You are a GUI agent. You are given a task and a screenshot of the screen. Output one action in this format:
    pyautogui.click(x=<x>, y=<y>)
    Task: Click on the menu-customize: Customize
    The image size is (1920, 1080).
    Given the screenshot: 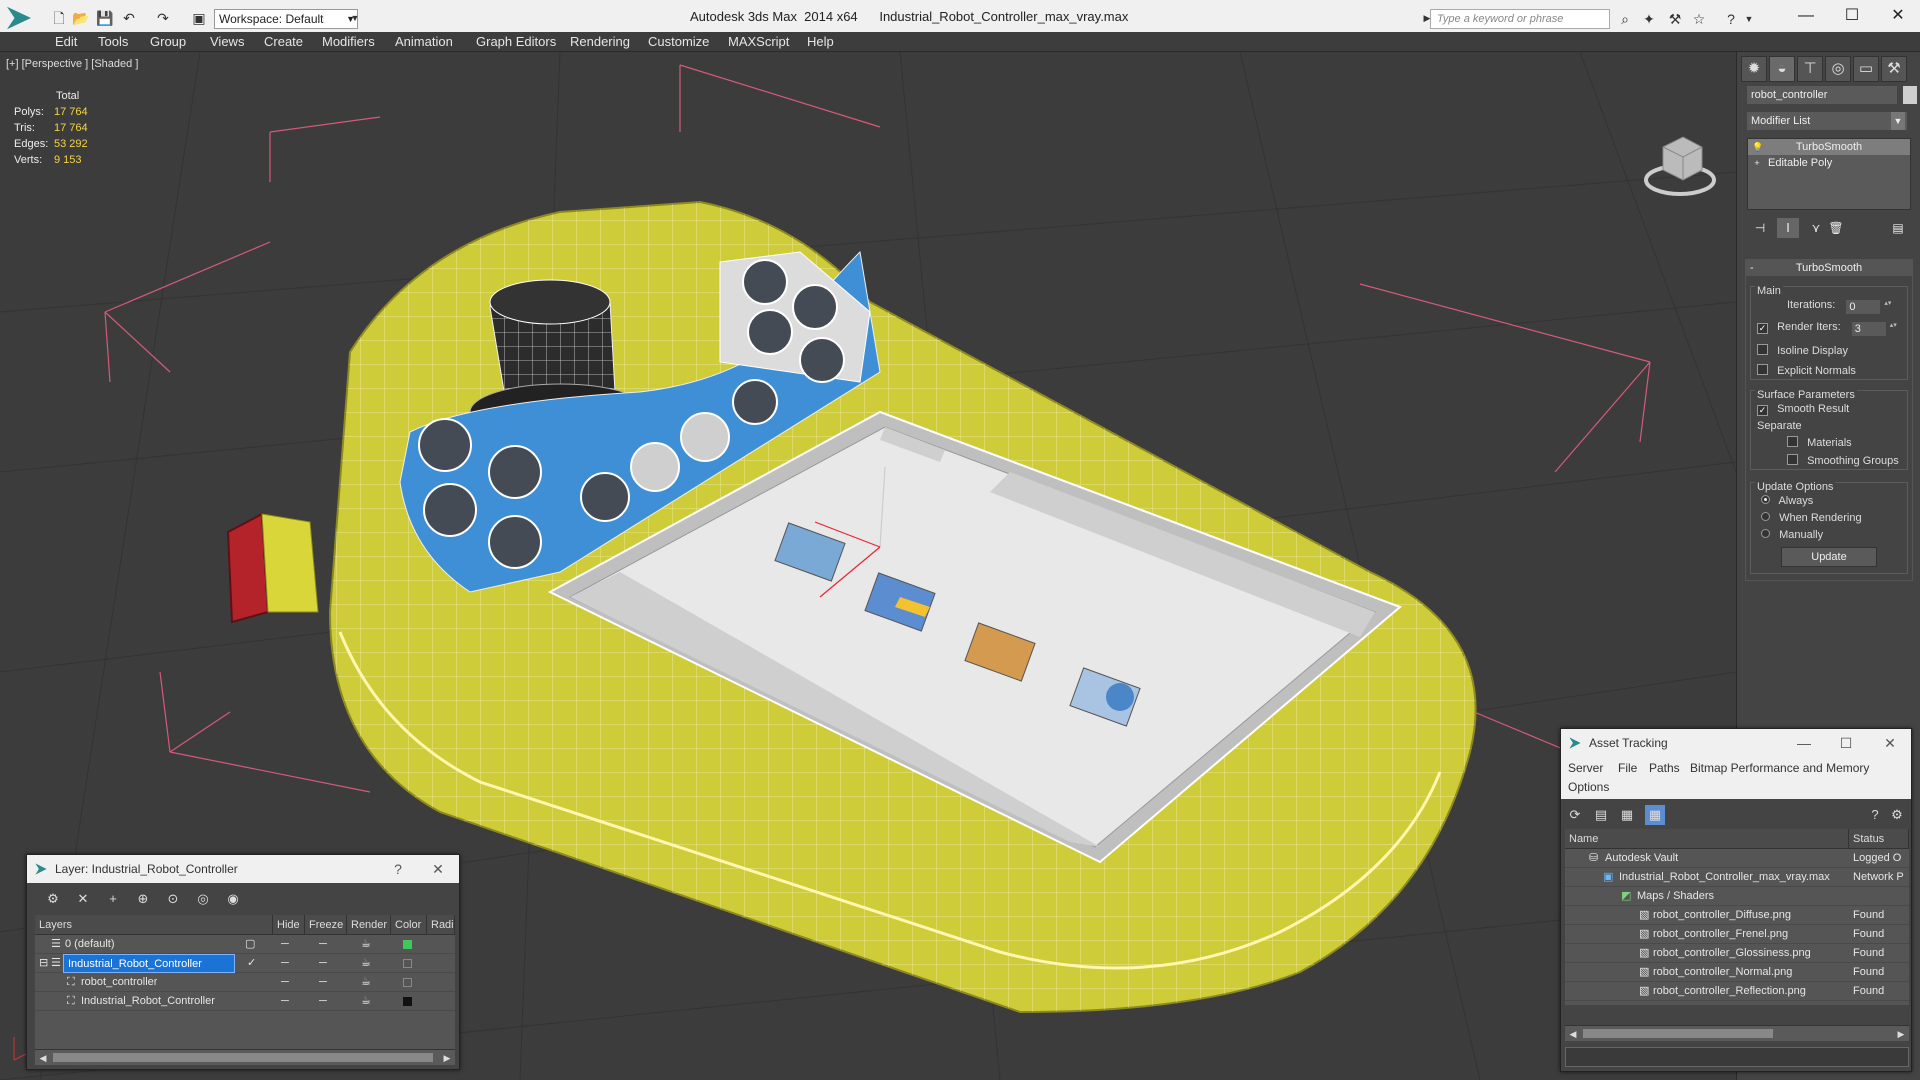 What is the action you would take?
    pyautogui.click(x=678, y=41)
    